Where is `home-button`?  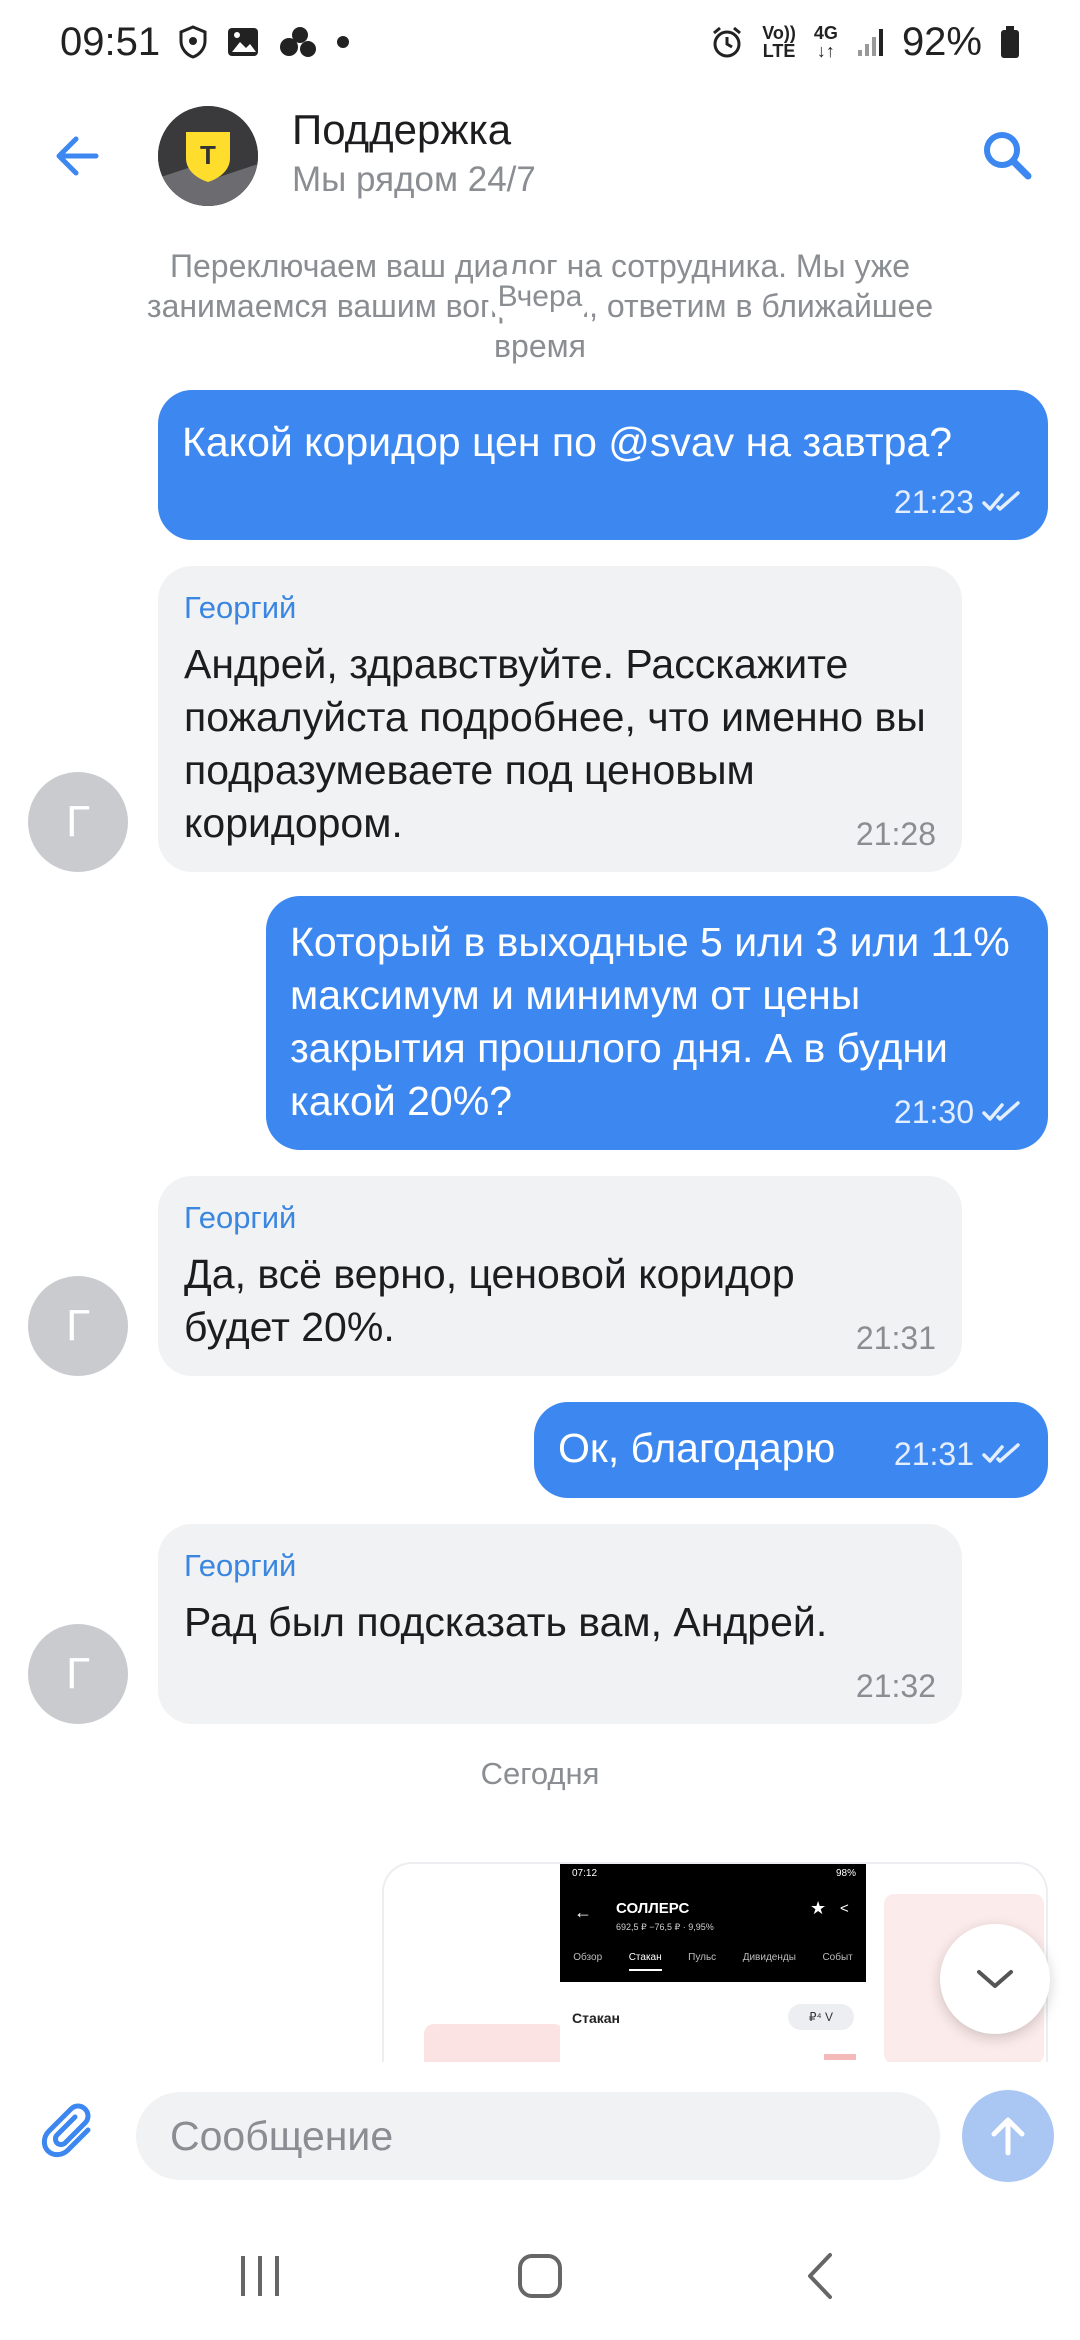
home-button is located at coordinates (540, 2276).